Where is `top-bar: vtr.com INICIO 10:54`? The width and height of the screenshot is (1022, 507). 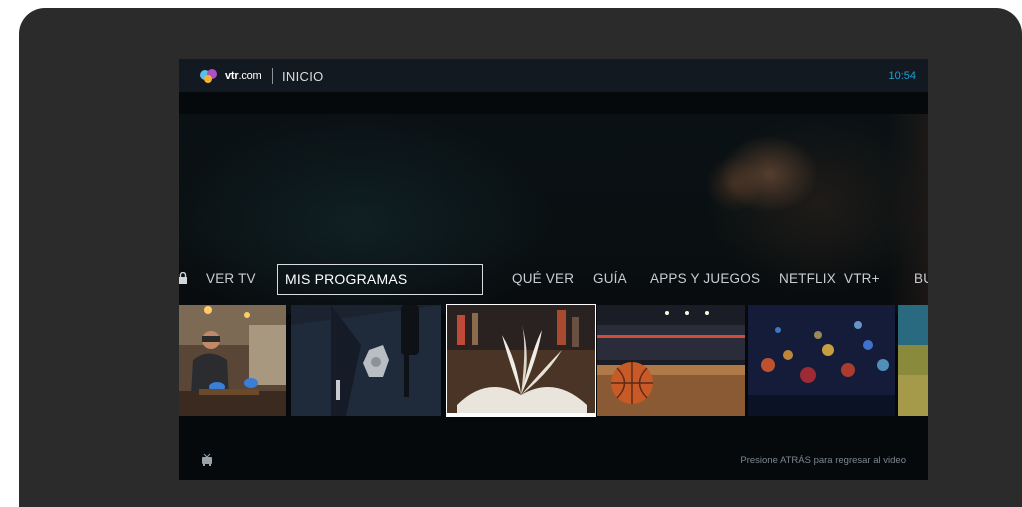 top-bar: vtr.com INICIO 10:54 is located at coordinates (553, 75).